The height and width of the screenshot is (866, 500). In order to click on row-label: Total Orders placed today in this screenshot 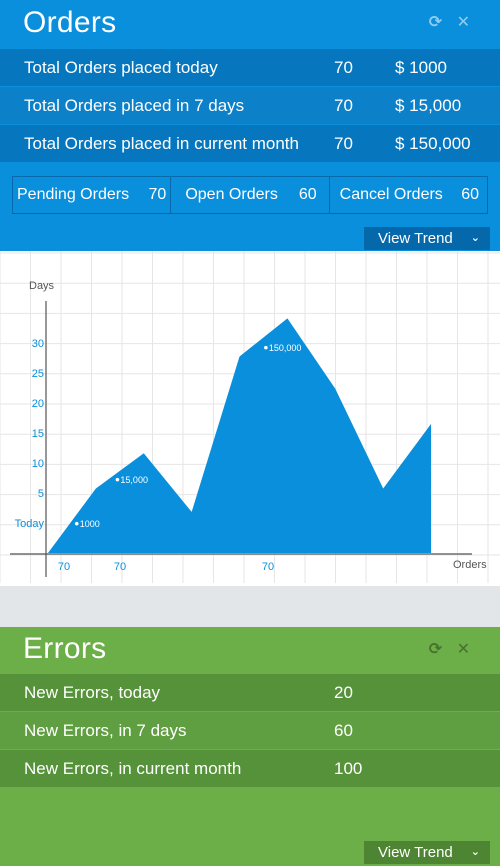, I will do `click(121, 67)`.